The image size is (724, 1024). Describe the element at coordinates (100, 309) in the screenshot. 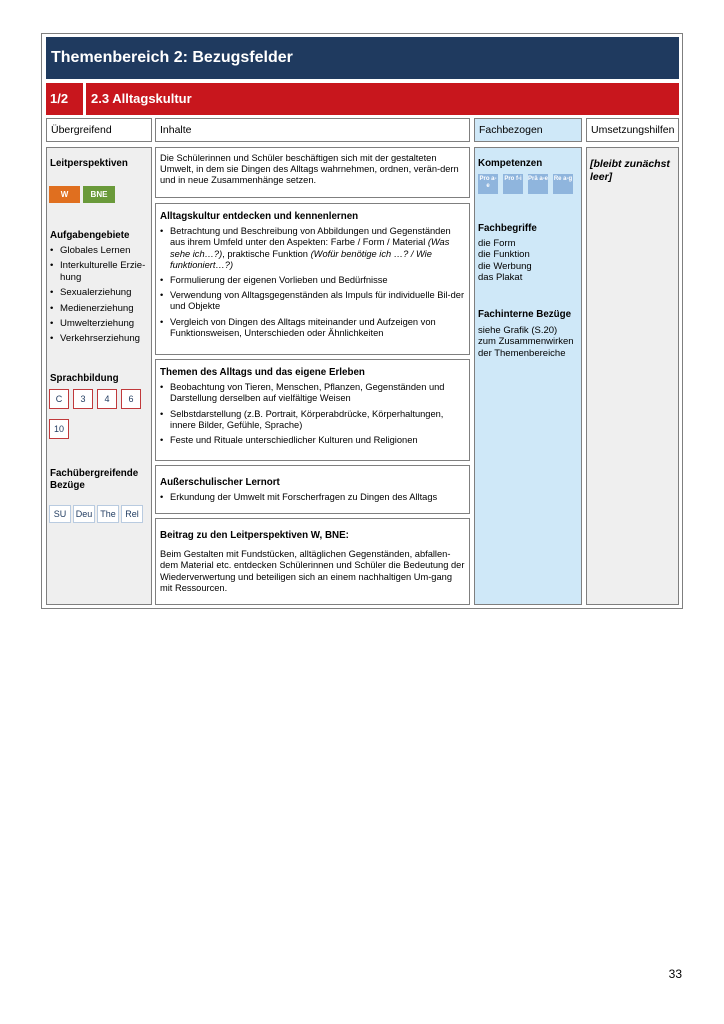

I see `list-item: Medienerziehung` at that location.